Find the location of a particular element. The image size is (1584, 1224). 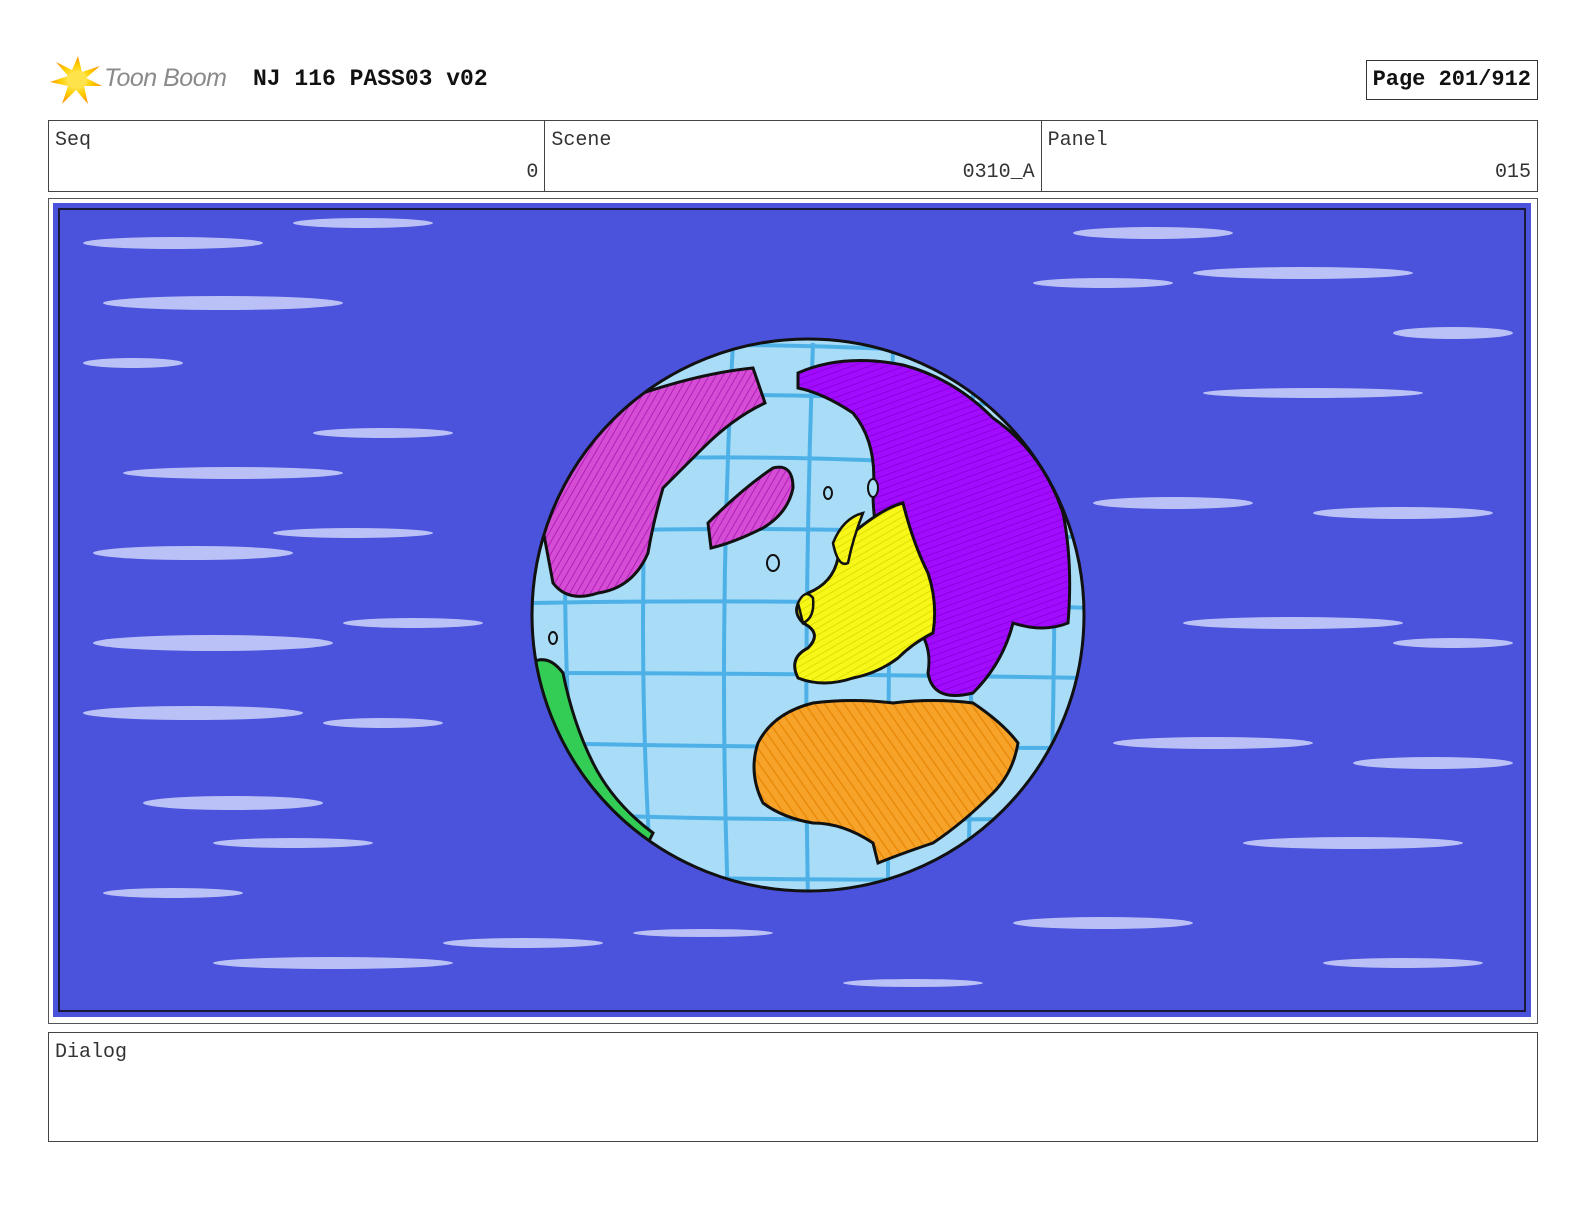

dialog-label: Dialog is located at coordinates (91, 1052).